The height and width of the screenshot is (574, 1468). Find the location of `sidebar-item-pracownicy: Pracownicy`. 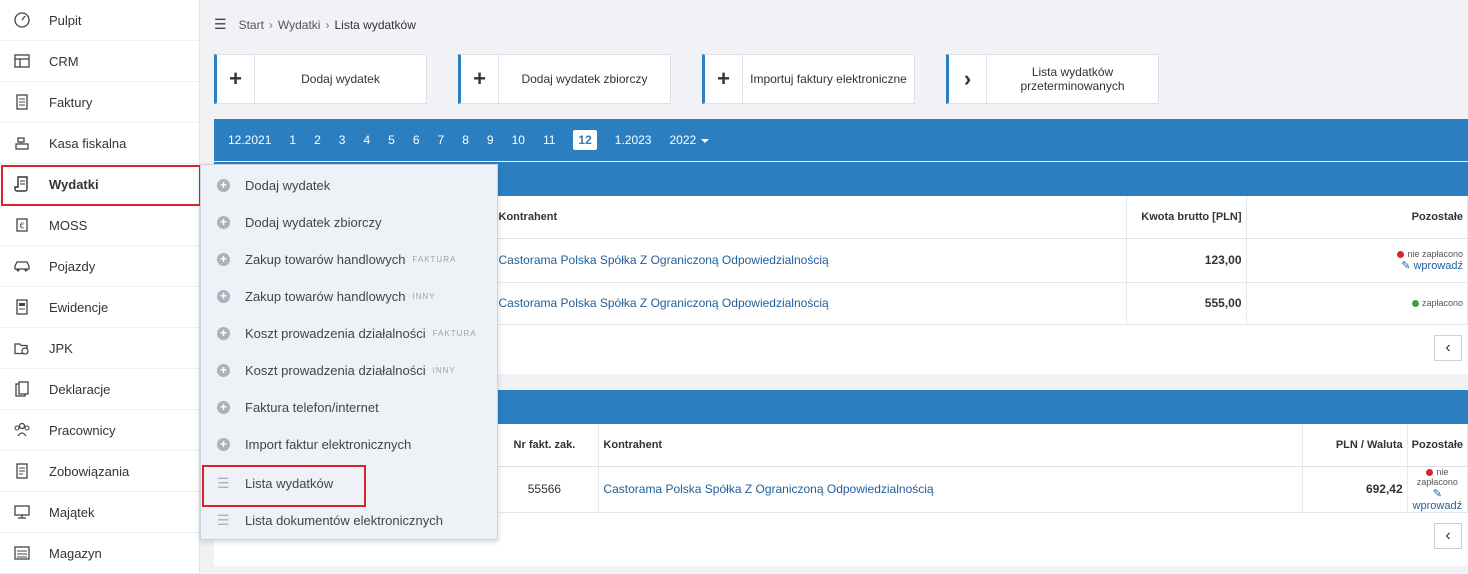

sidebar-item-pracownicy: Pracownicy is located at coordinates (99, 430).